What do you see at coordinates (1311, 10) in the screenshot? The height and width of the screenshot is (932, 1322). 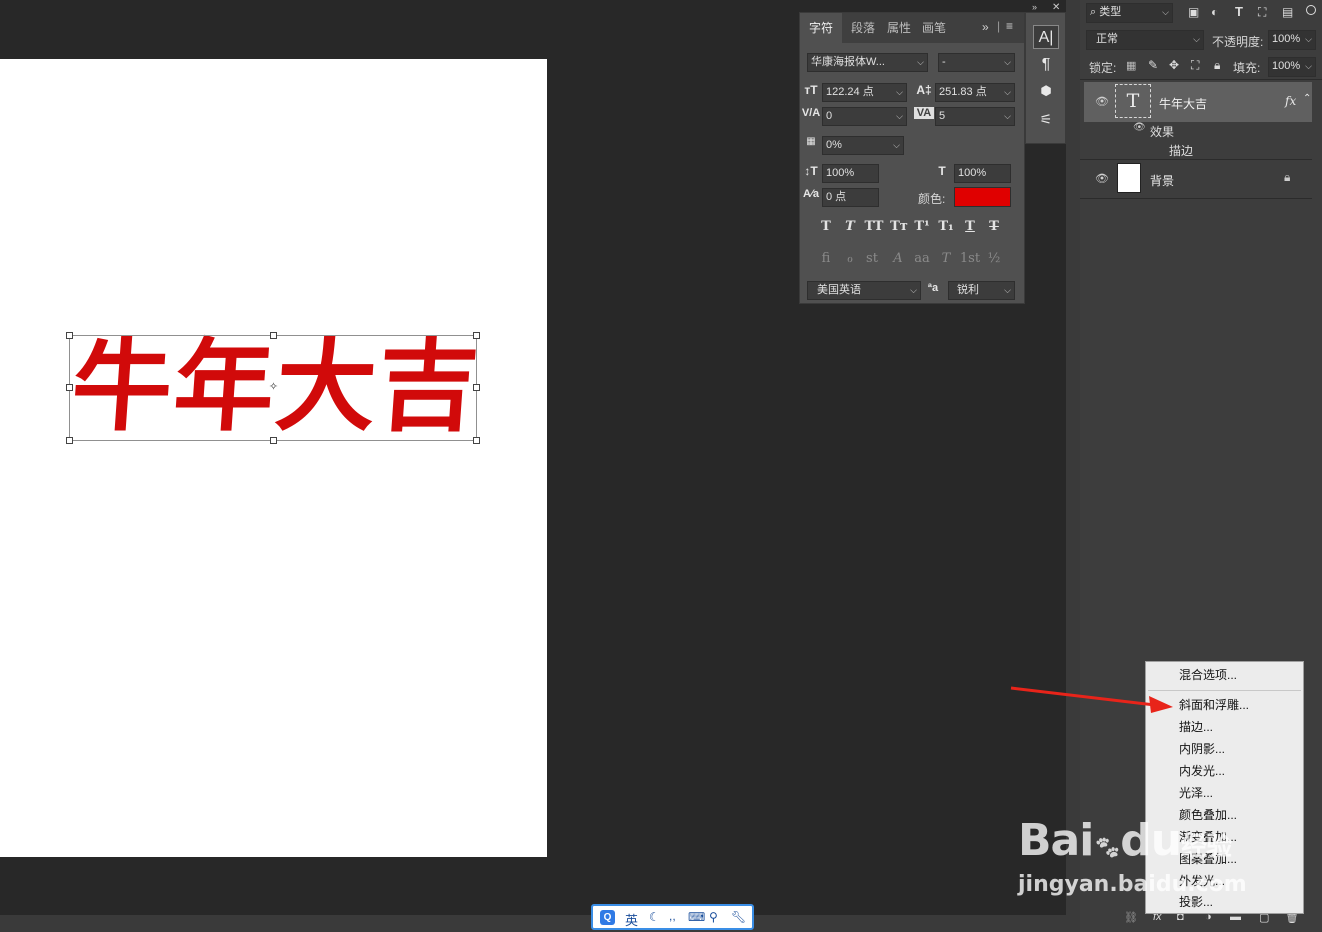 I see `filter-toggle-icon` at bounding box center [1311, 10].